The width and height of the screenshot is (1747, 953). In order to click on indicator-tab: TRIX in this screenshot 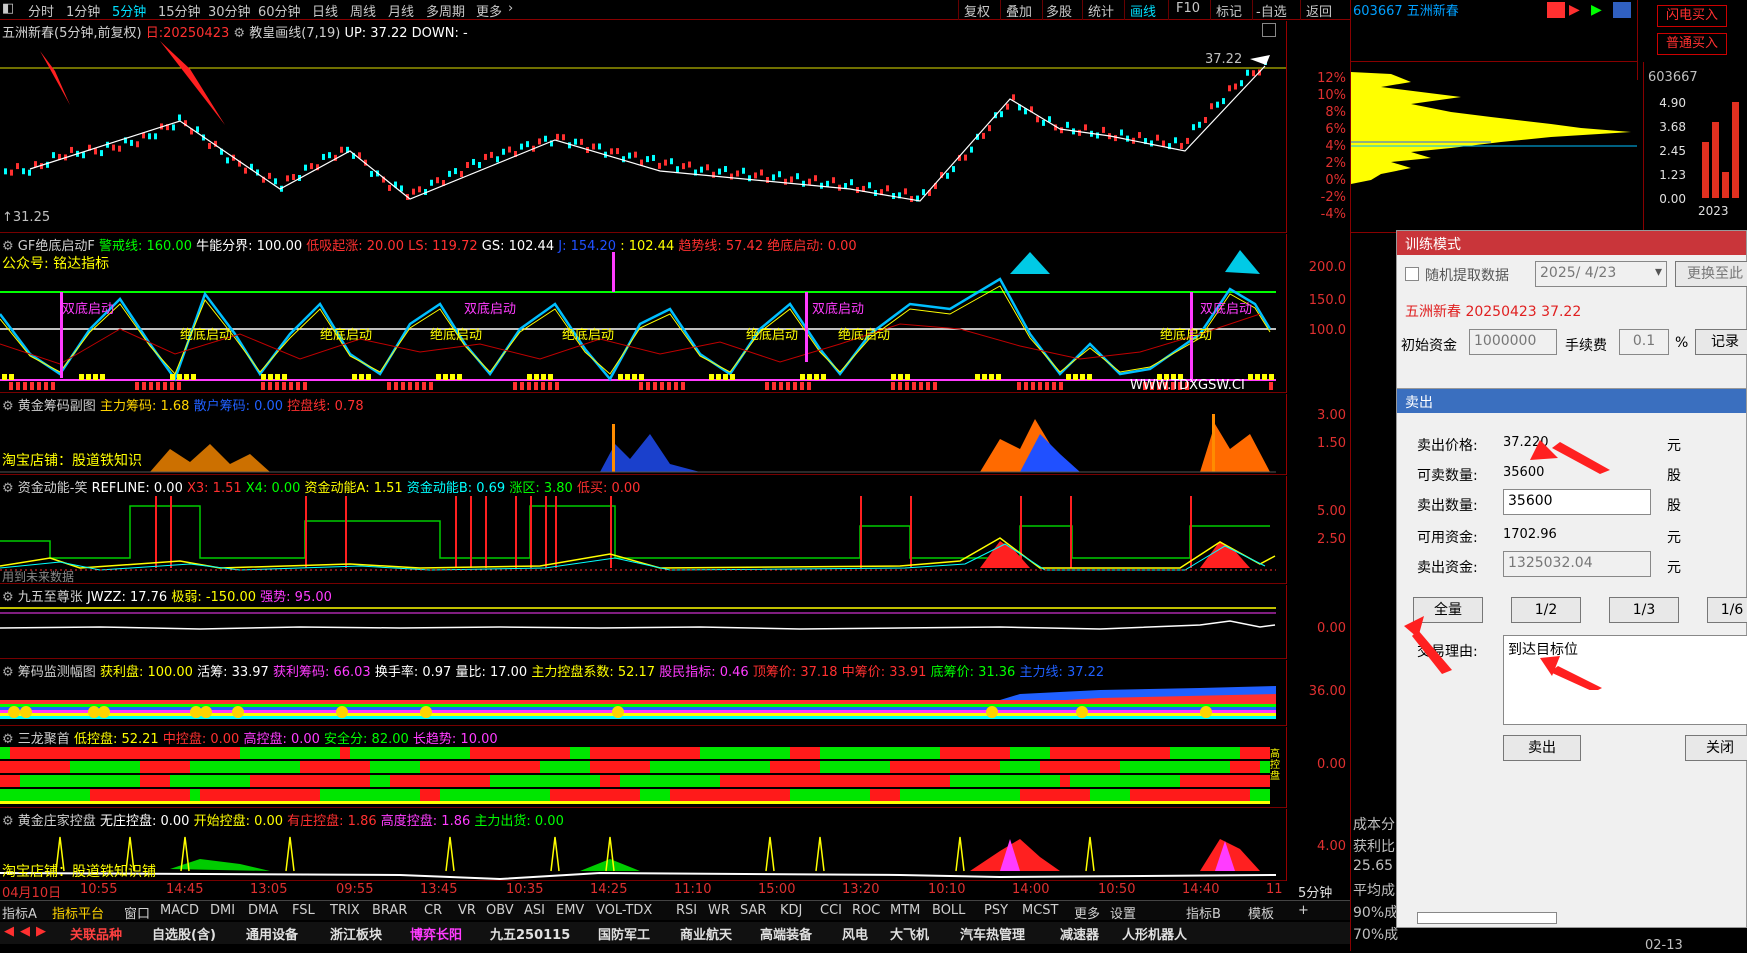, I will do `click(345, 910)`.